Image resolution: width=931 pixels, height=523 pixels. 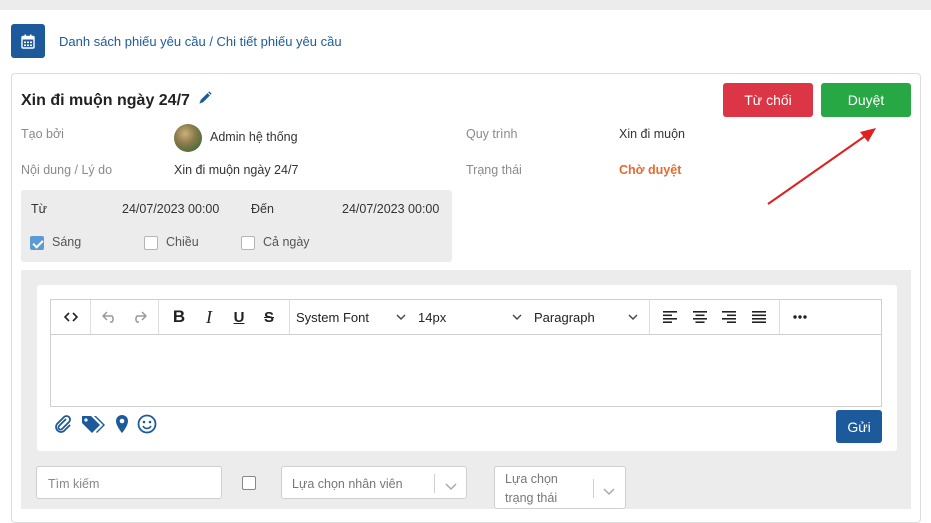 I want to click on underline-icon: U, so click(x=239, y=317).